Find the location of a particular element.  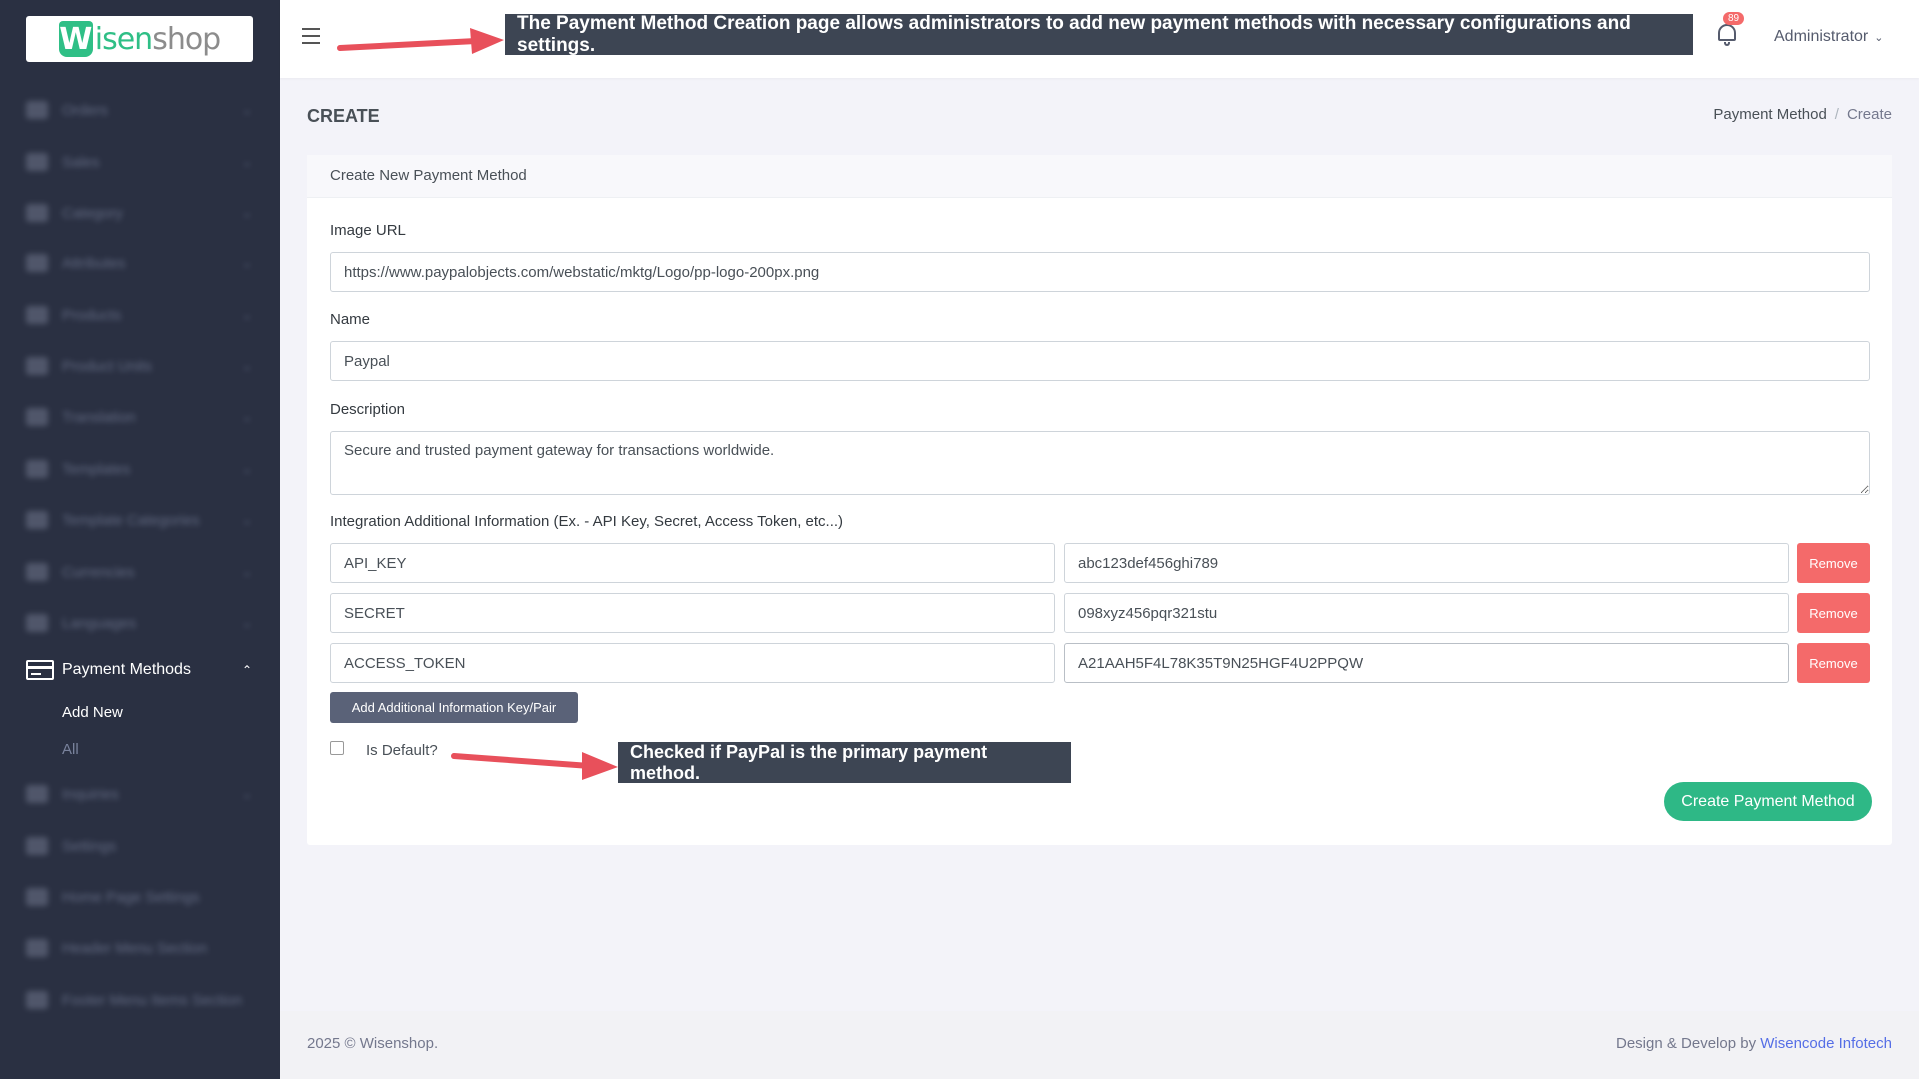

home-settings-icon is located at coordinates (37, 897).